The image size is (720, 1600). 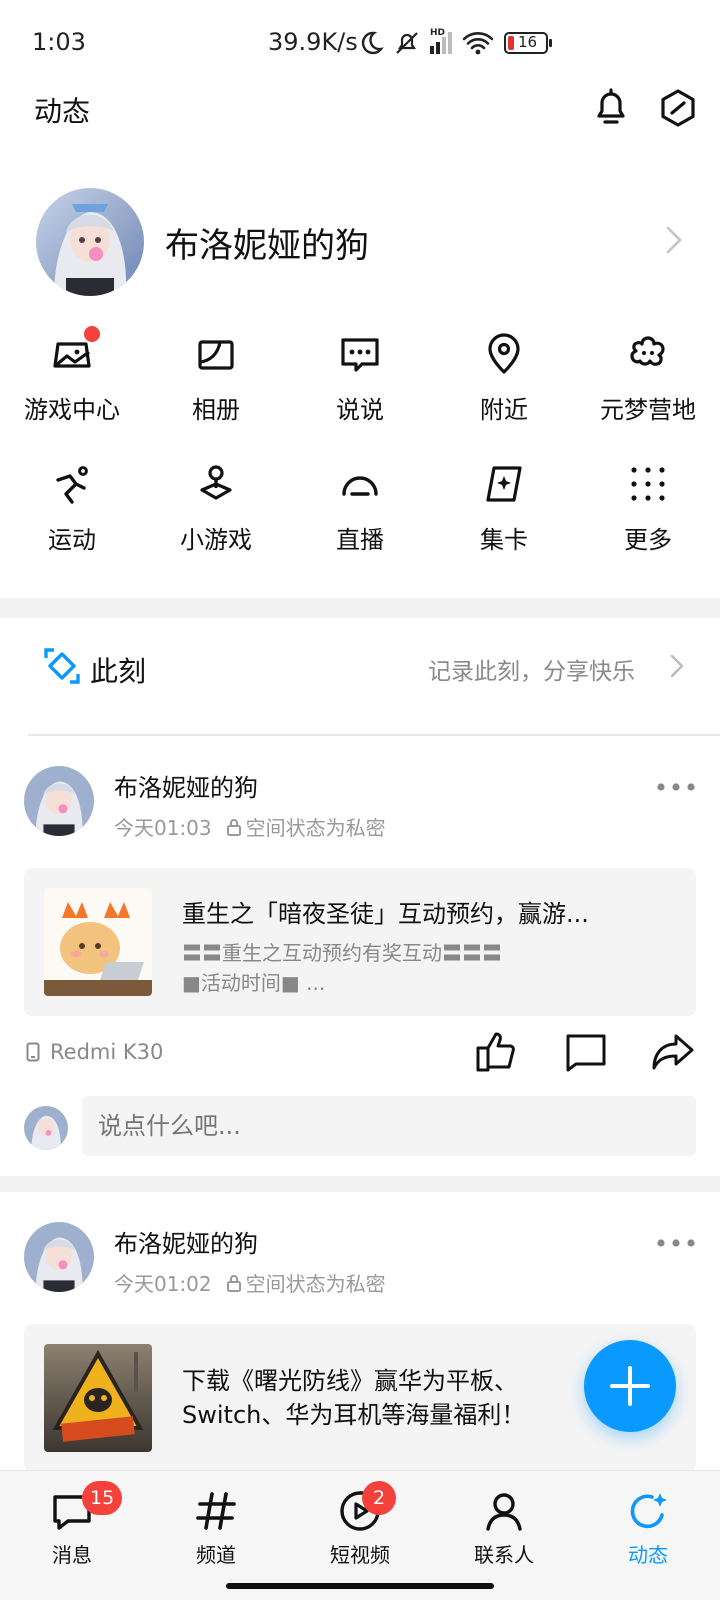 I want to click on moon-icon, so click(x=372, y=43).